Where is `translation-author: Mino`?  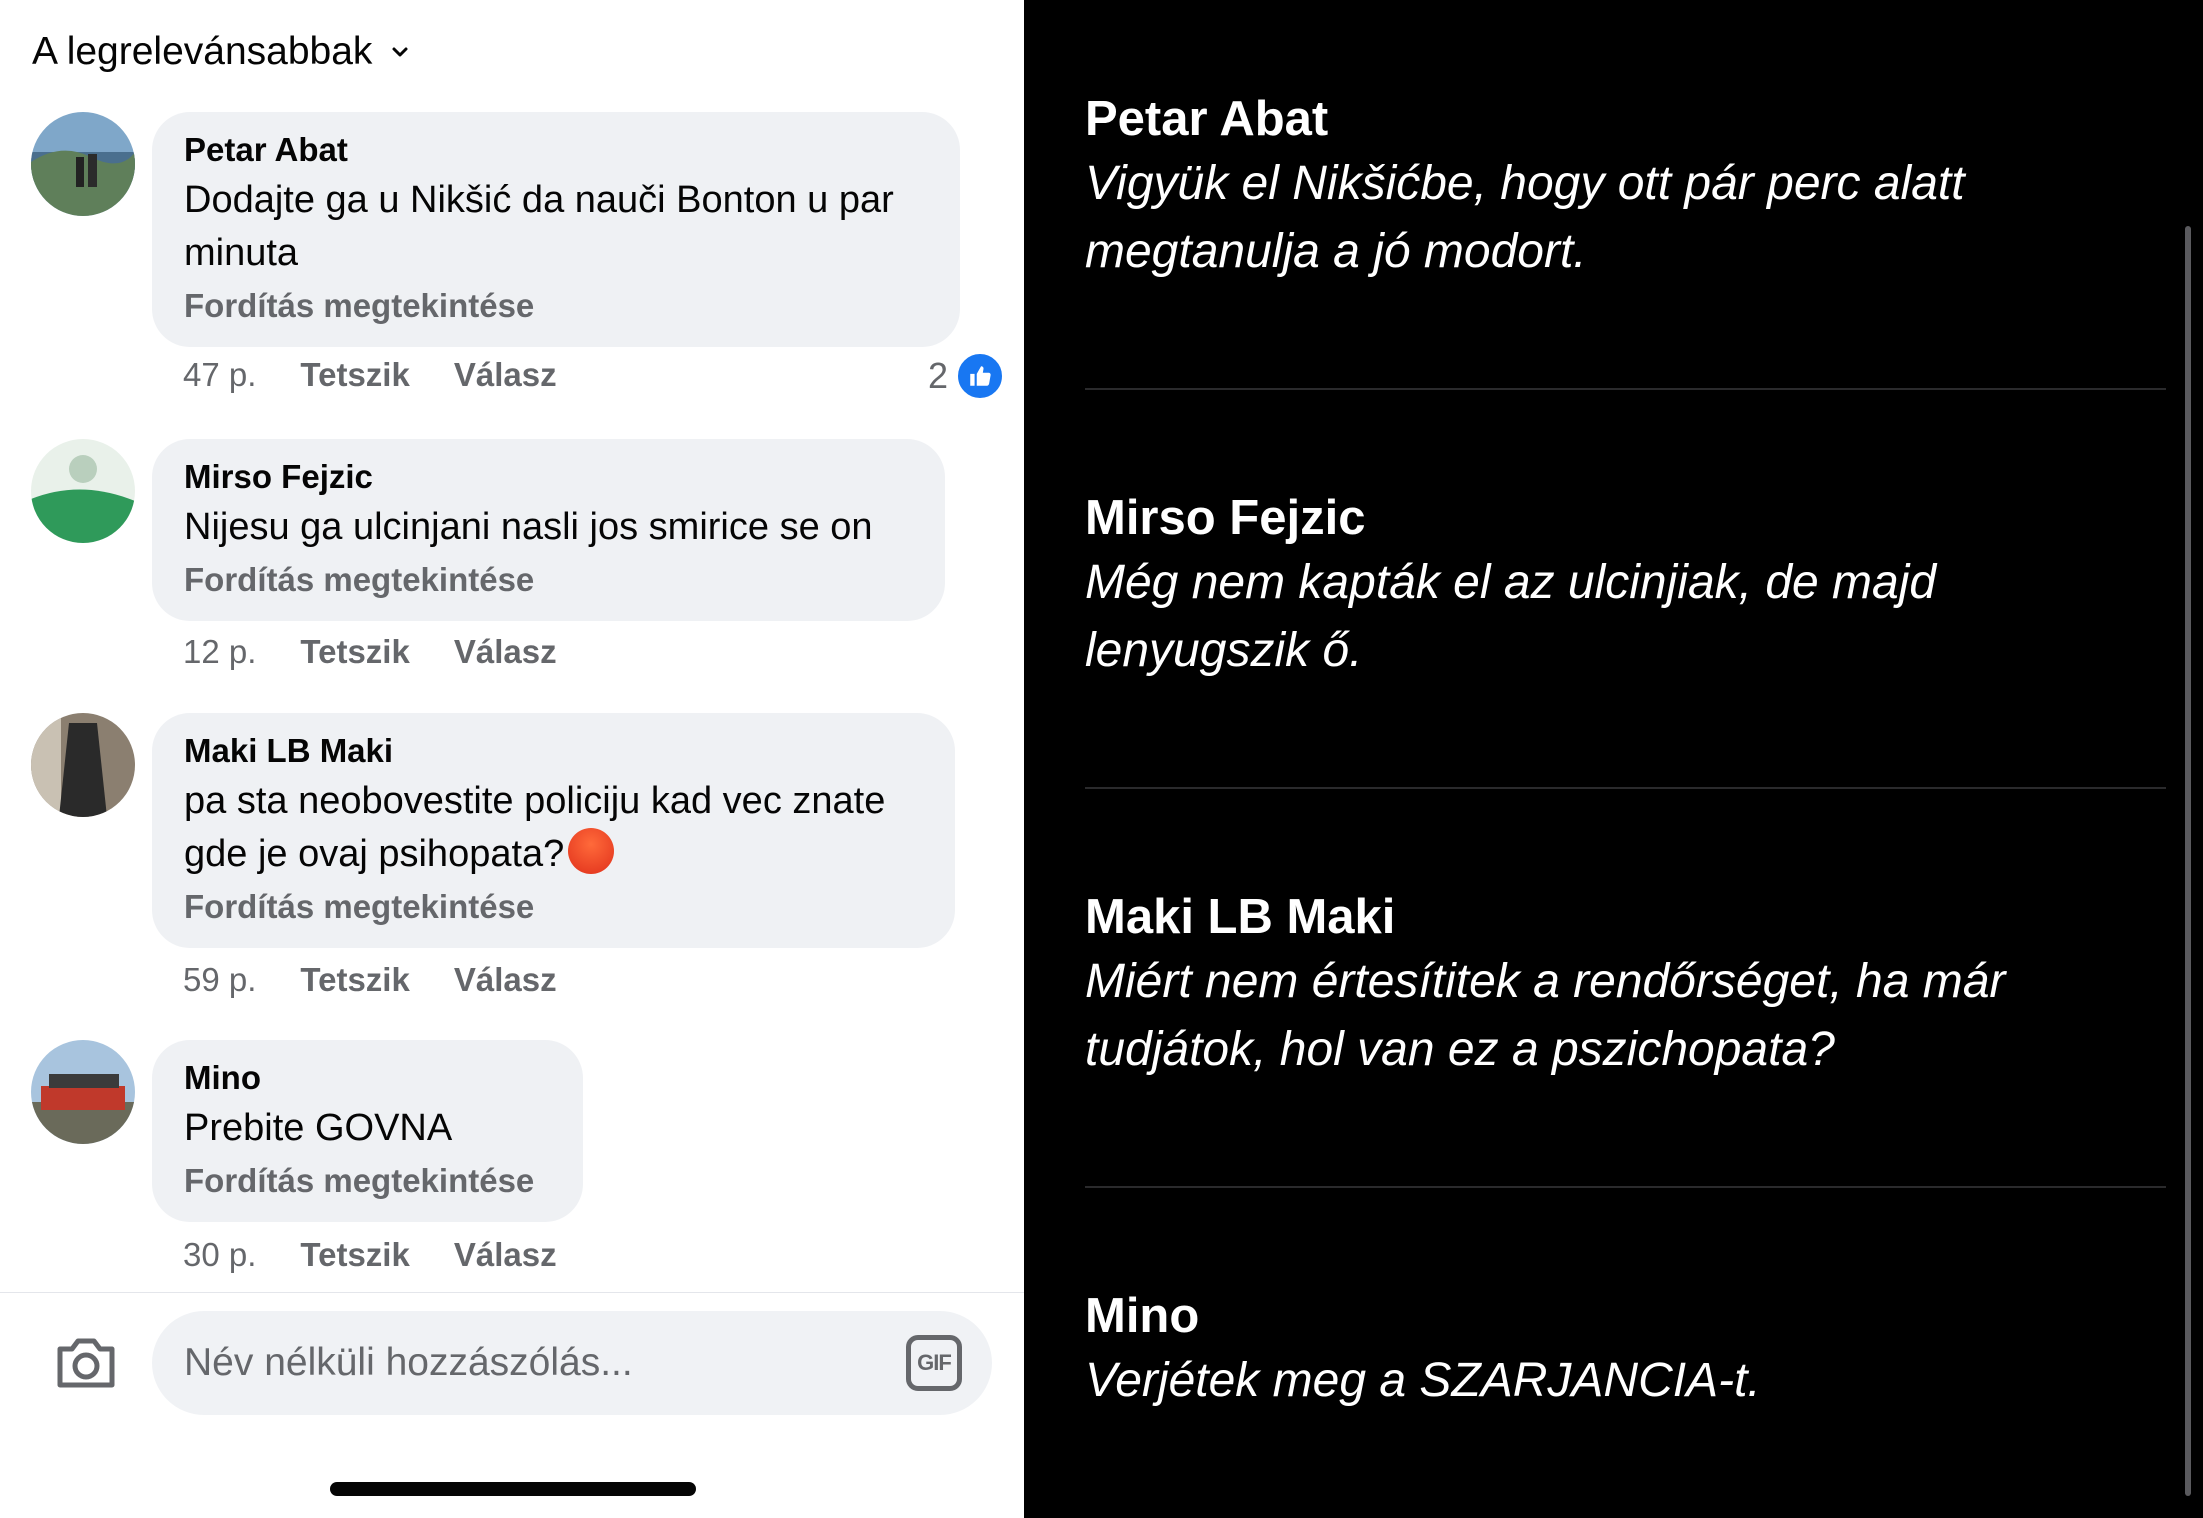
translation-author: Mino is located at coordinates (1142, 1316).